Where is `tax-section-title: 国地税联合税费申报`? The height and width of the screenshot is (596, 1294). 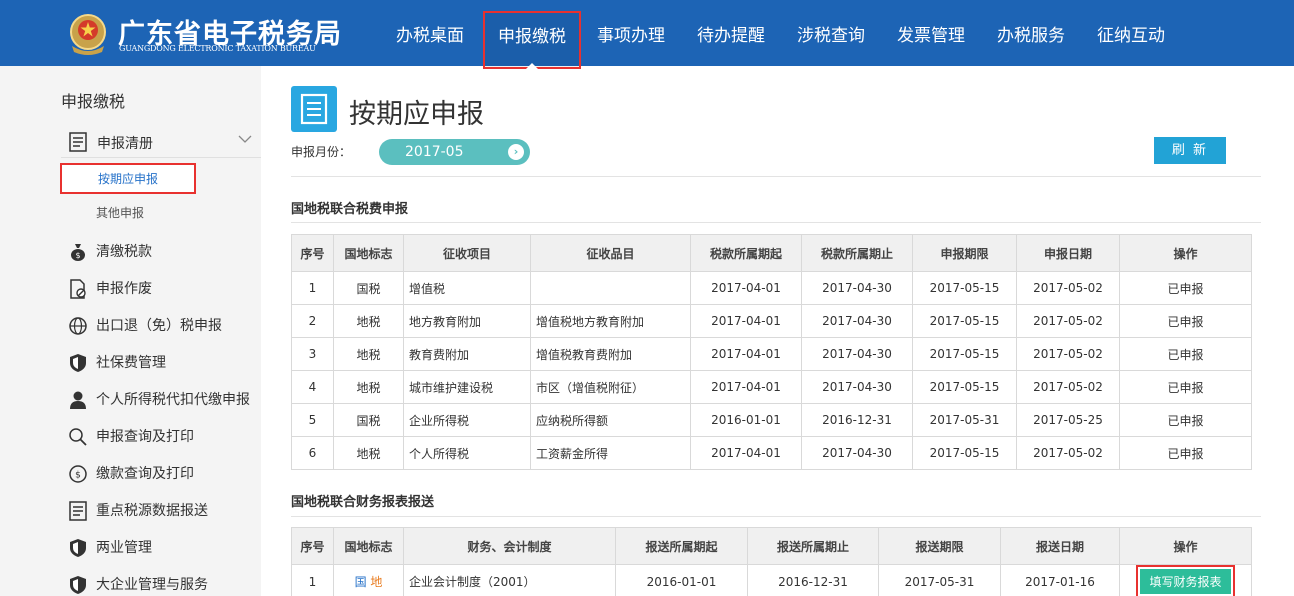 tax-section-title: 国地税联合税费申报 is located at coordinates (350, 209).